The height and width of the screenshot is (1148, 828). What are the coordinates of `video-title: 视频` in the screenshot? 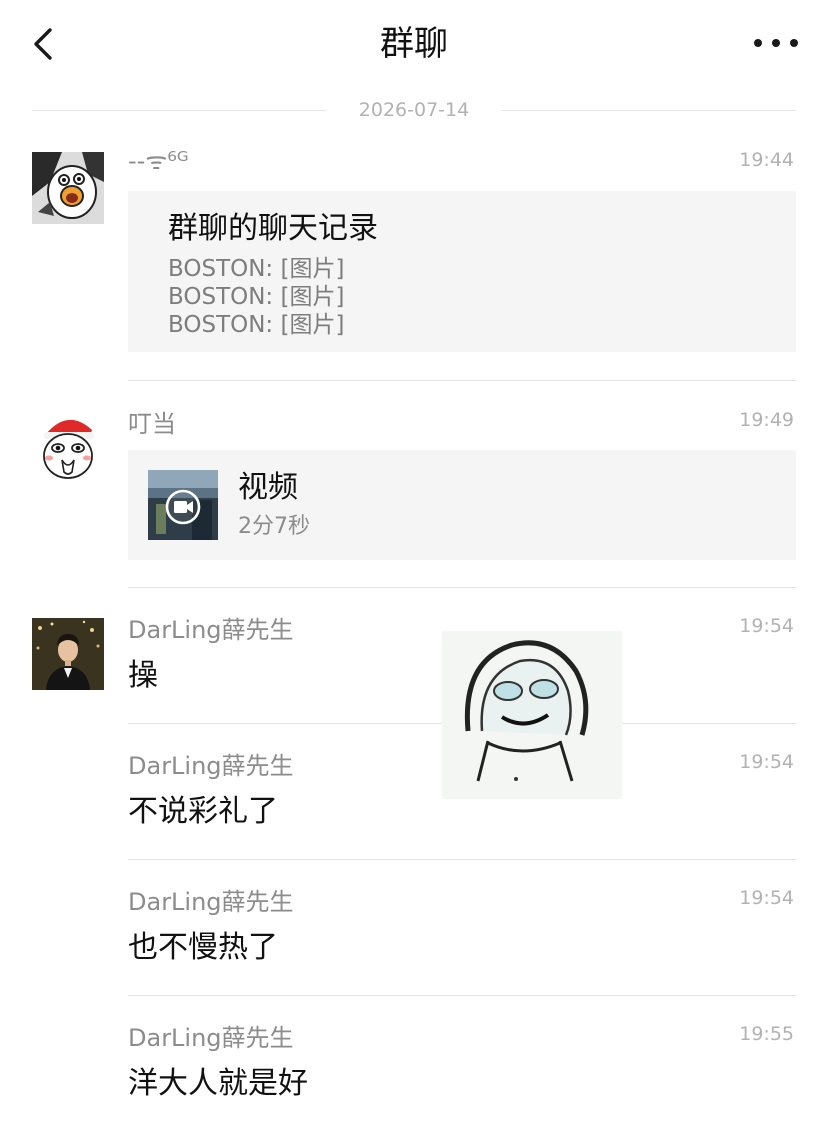 It's located at (268, 487).